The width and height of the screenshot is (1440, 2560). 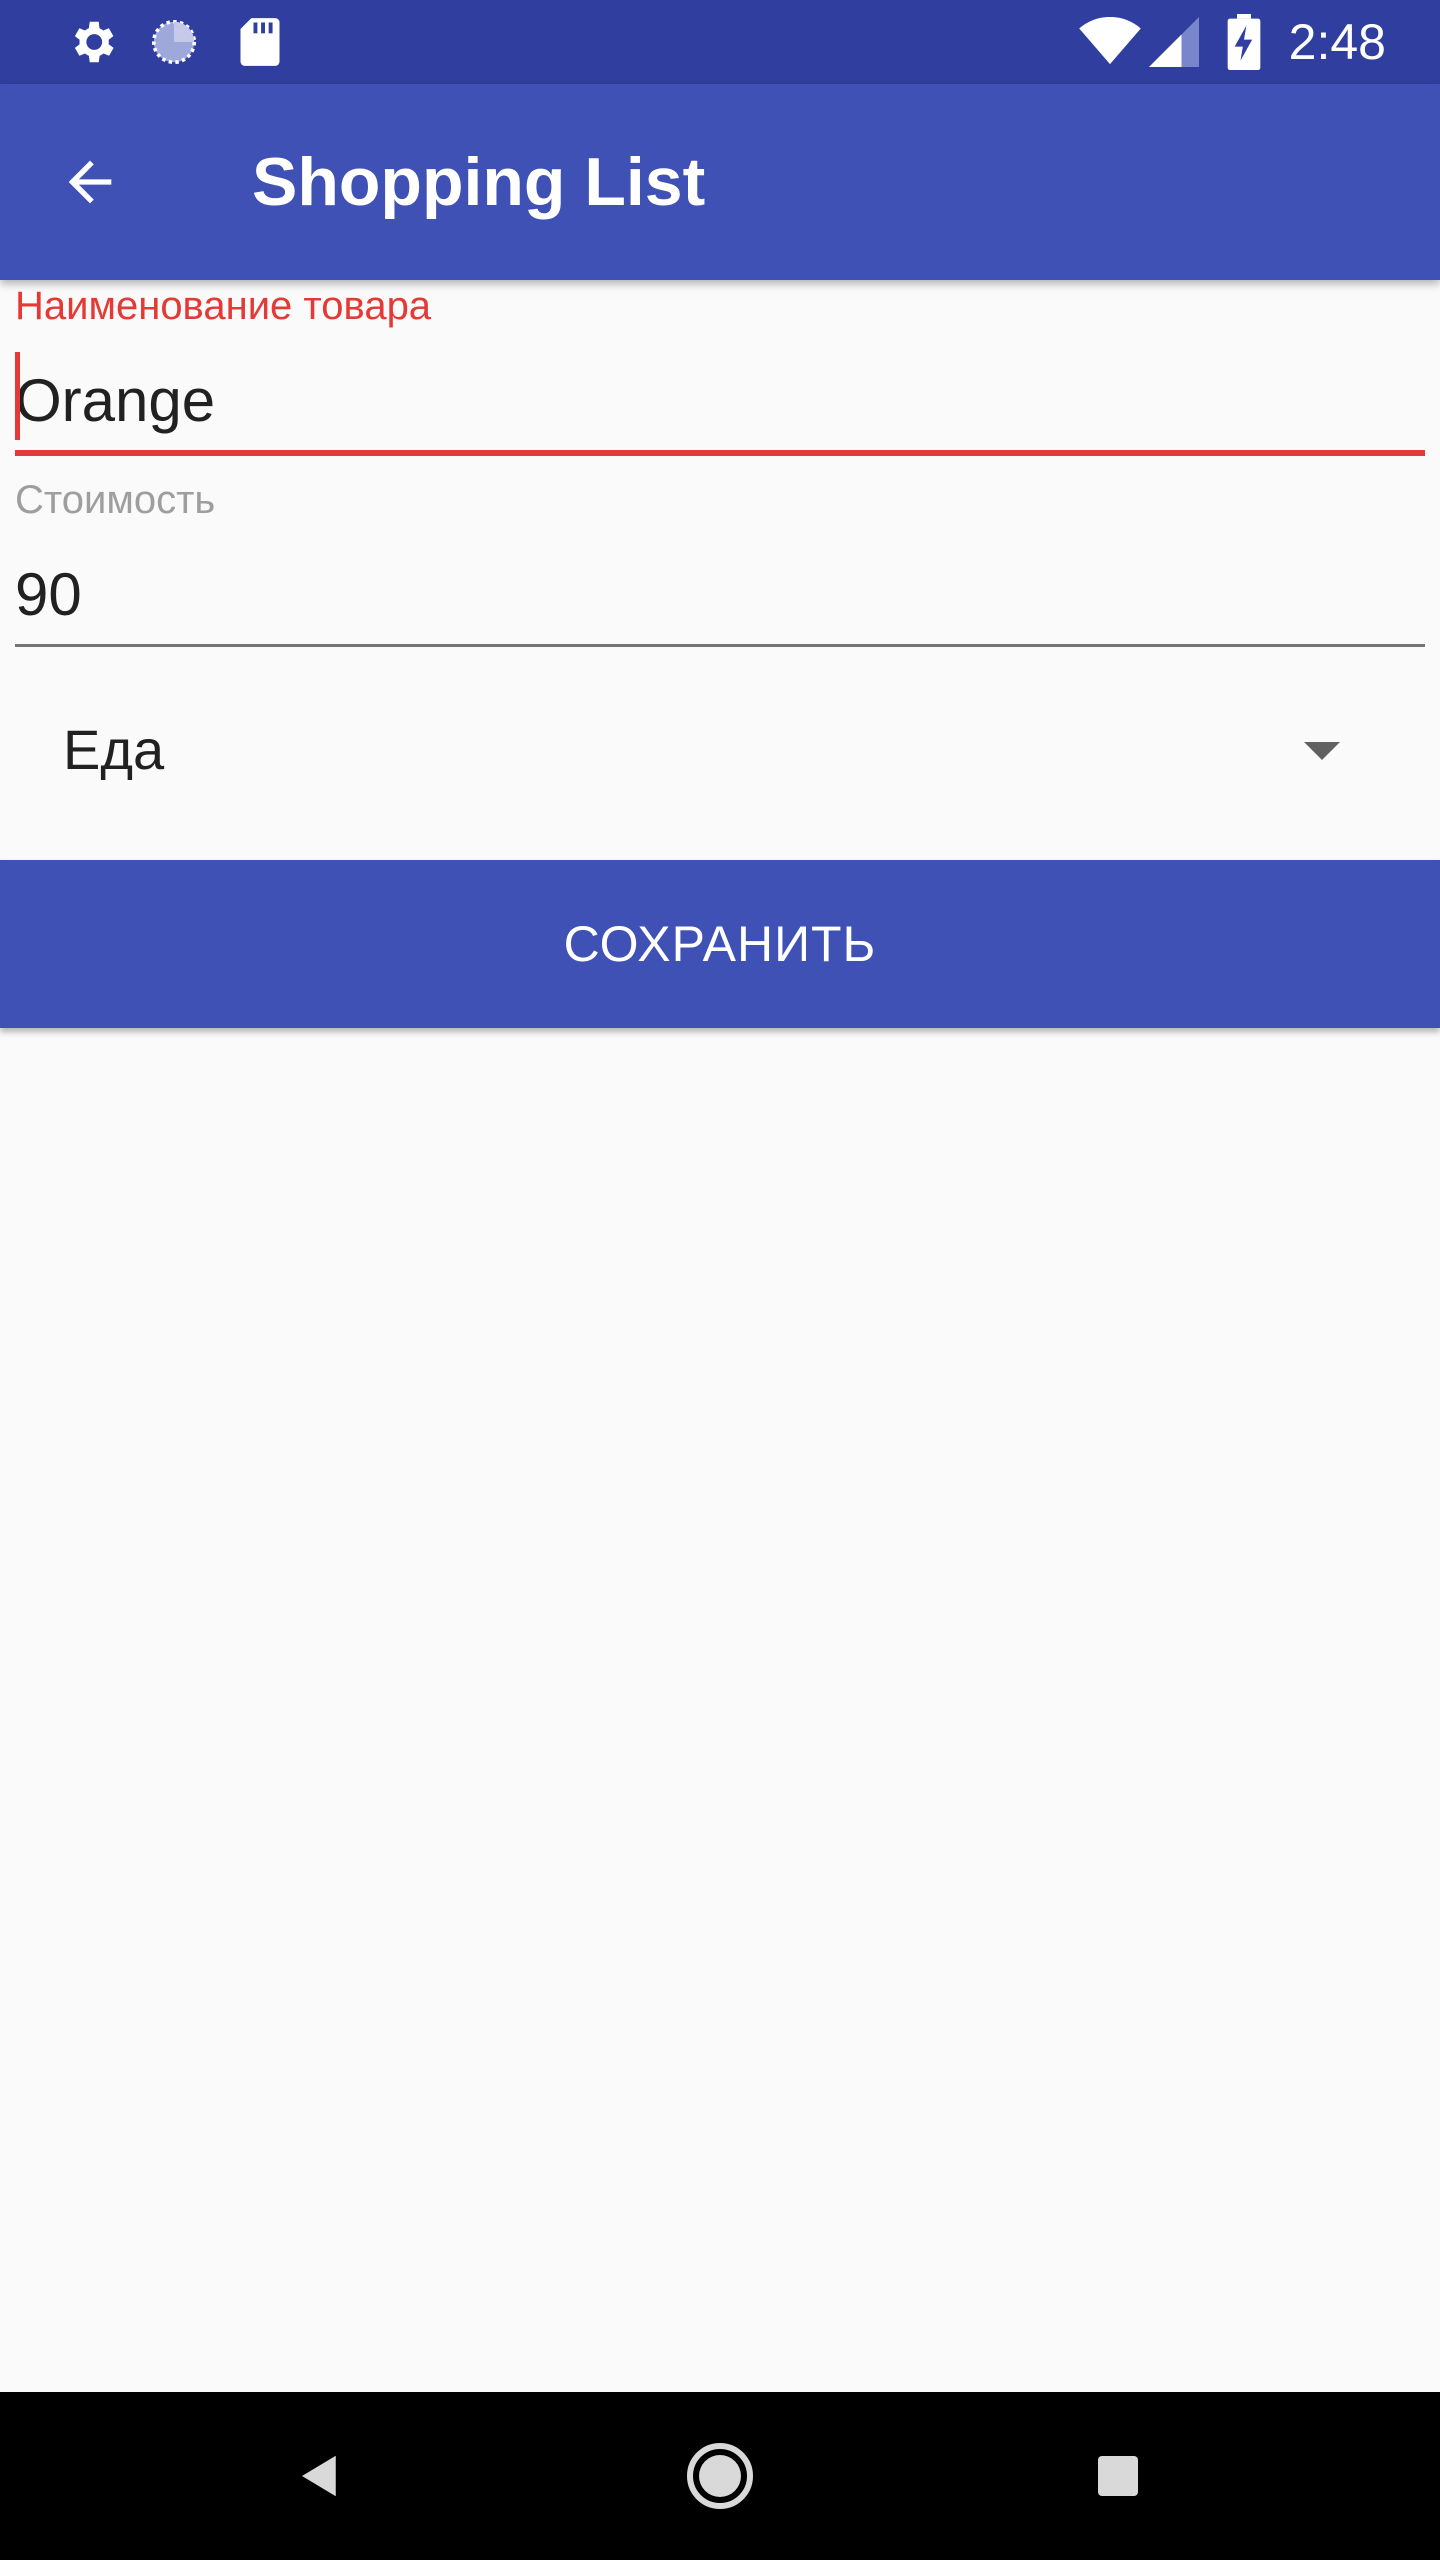 I want to click on nav-back-button, so click(x=320, y=2476).